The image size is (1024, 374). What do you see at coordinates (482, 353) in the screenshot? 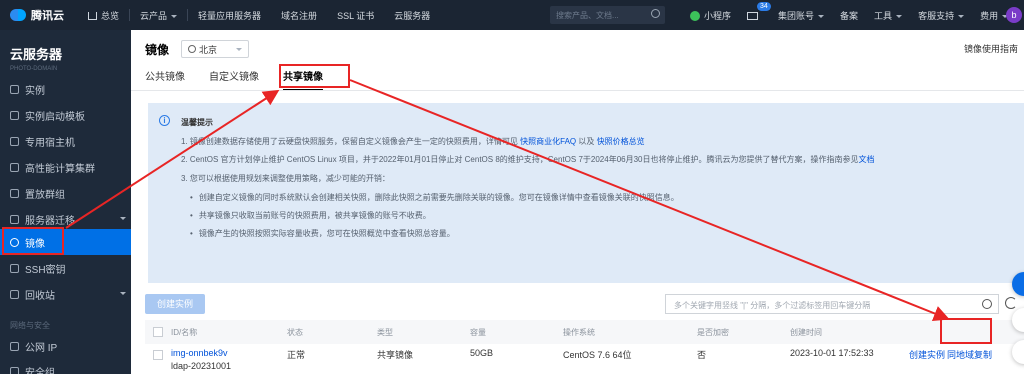
I see `image-capacity: 50GB` at bounding box center [482, 353].